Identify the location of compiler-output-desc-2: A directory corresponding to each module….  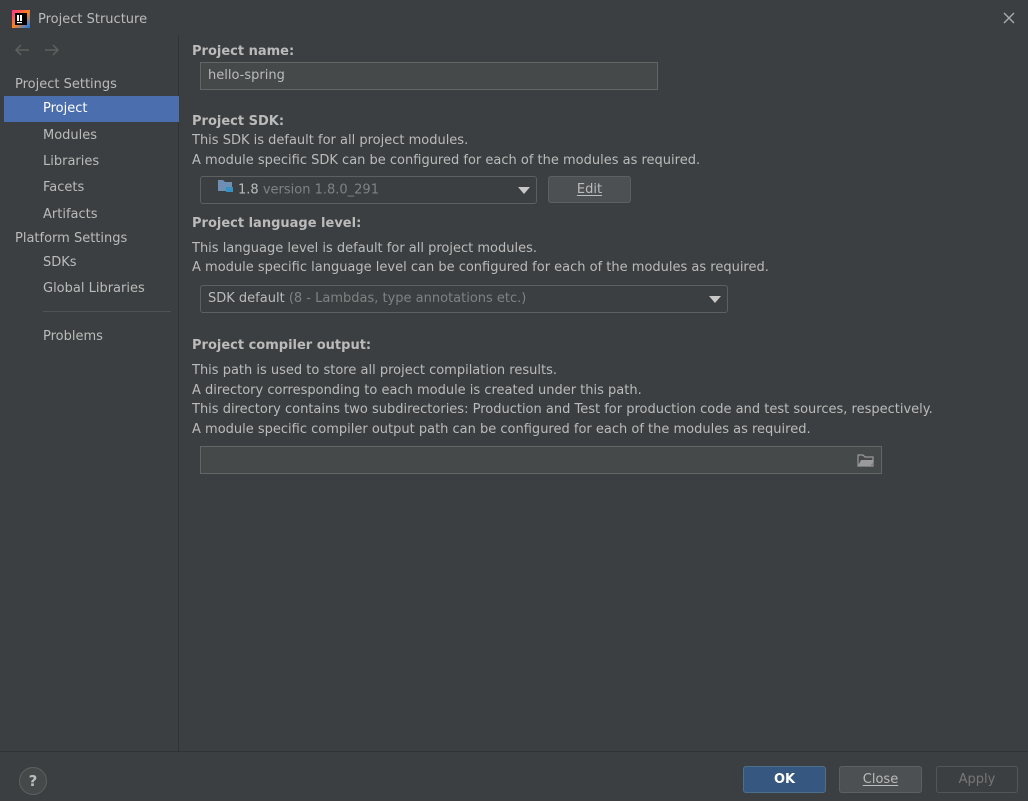
(417, 390).